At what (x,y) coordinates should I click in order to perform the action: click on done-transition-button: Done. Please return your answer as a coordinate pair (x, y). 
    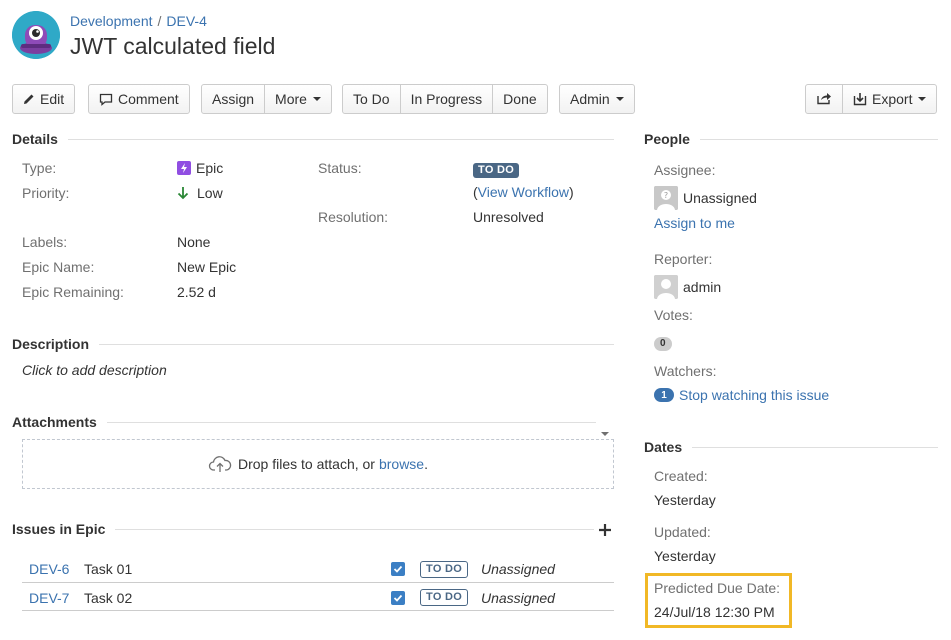
    Looking at the image, I should click on (520, 99).